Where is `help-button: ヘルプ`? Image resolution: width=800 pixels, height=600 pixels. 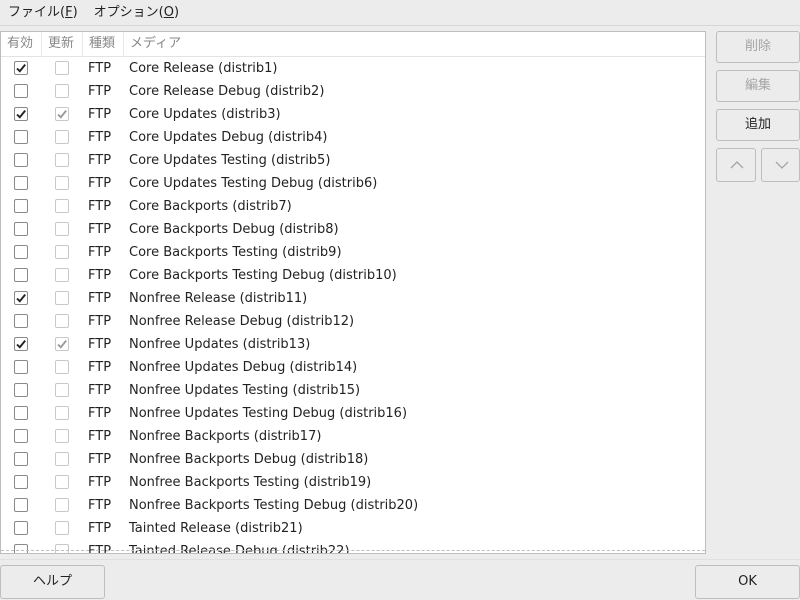 help-button: ヘルプ is located at coordinates (52, 582).